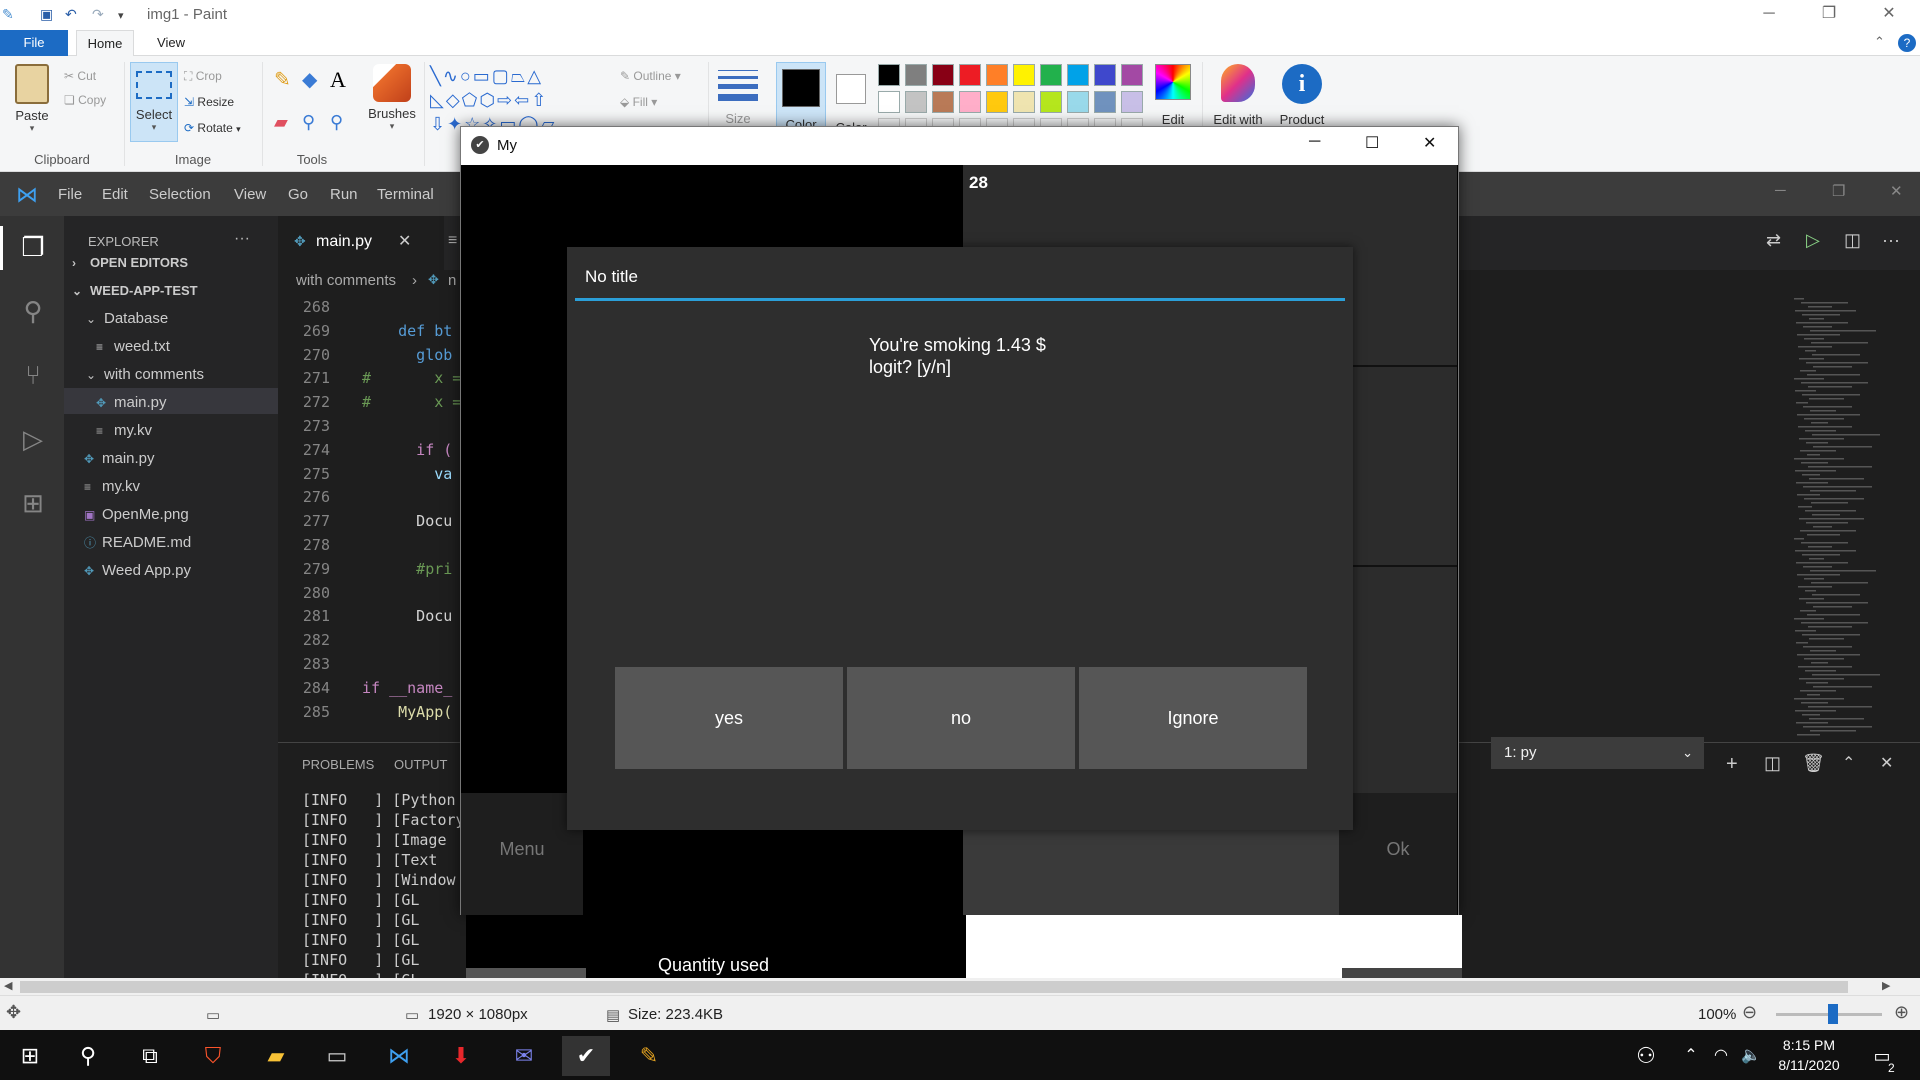 This screenshot has width=1920, height=1080. What do you see at coordinates (1372, 143) in the screenshot?
I see `kivy-maximize-icon: ☐` at bounding box center [1372, 143].